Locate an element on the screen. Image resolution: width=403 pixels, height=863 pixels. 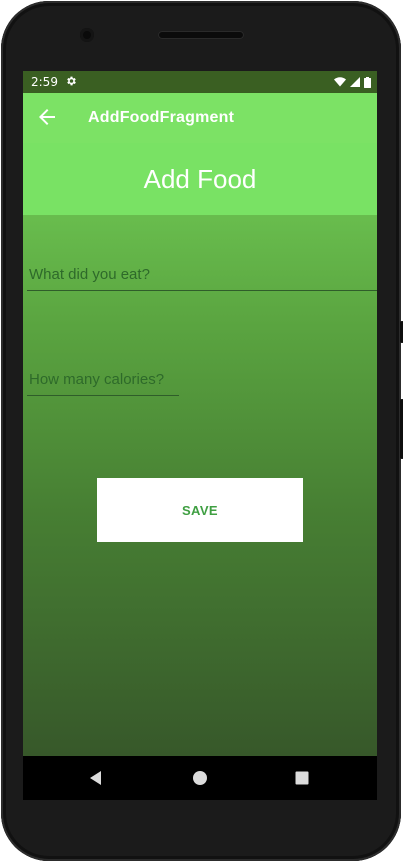
square-recents-icon is located at coordinates (302, 778).